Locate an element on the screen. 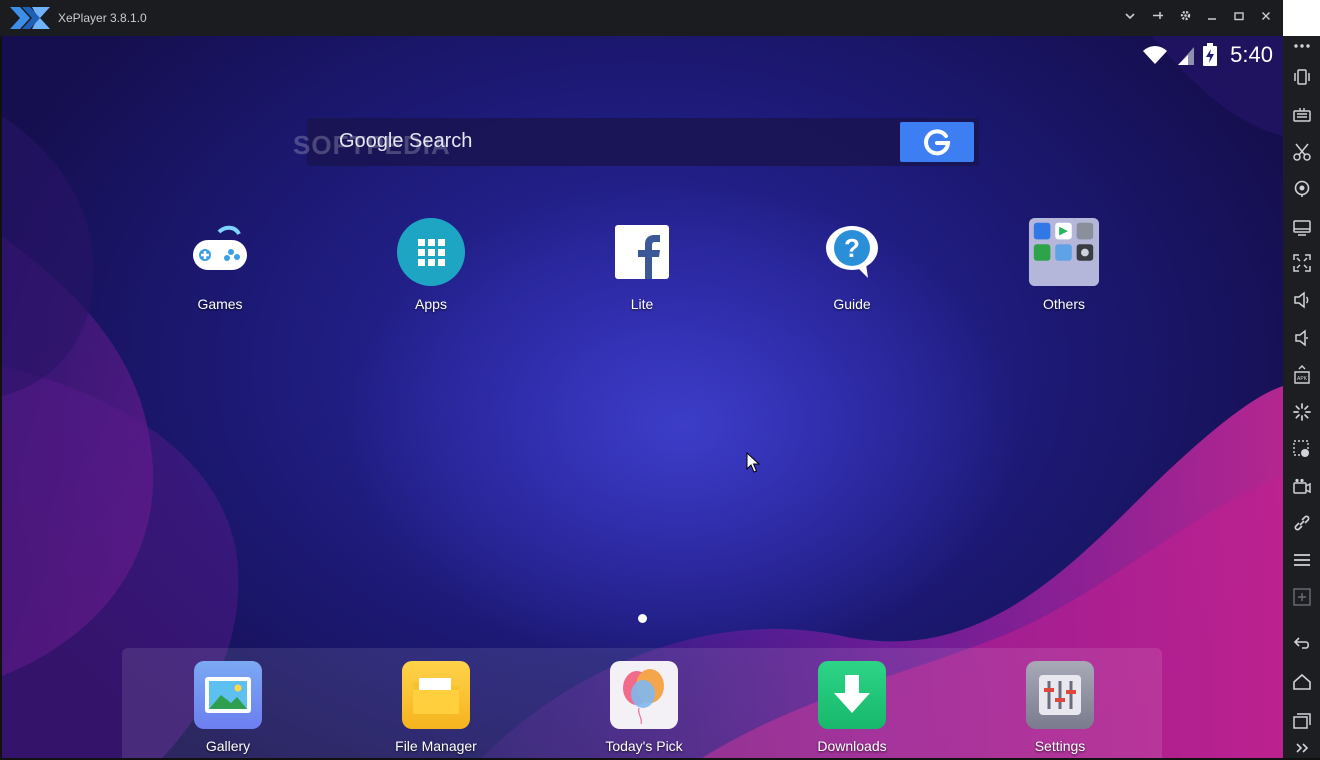  volume-down-icon is located at coordinates (1301, 337).